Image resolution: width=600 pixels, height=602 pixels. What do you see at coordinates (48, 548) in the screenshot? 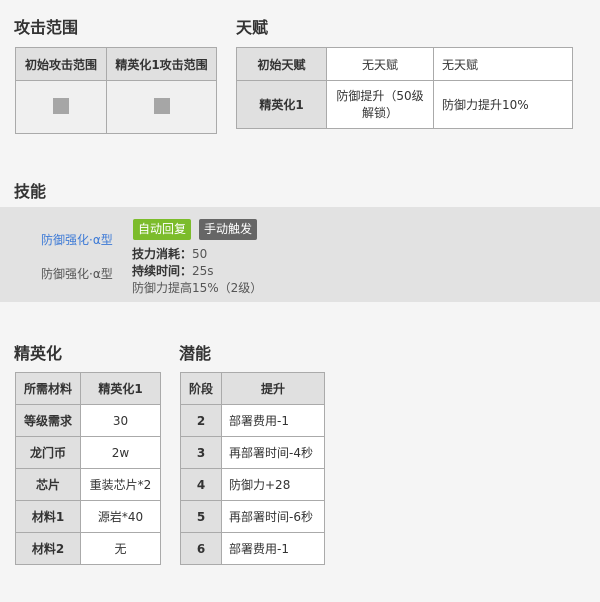
I see `elite-row-label: 材料2` at bounding box center [48, 548].